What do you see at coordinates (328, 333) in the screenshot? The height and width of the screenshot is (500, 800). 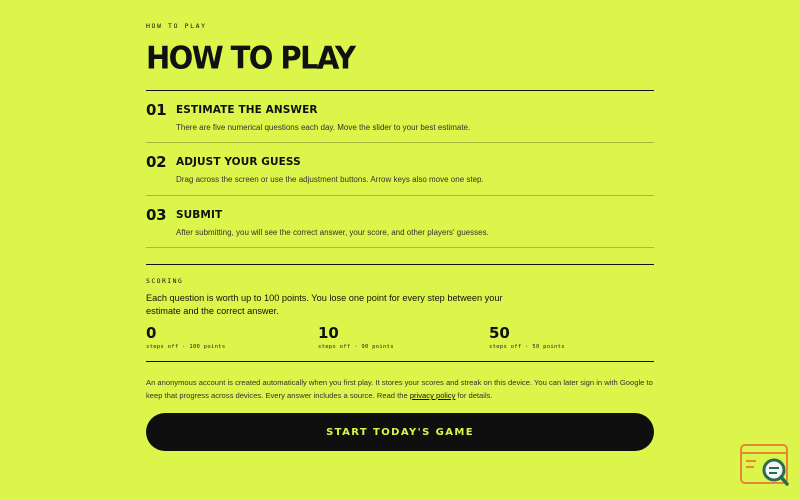 I see `score-example-steps: 10` at bounding box center [328, 333].